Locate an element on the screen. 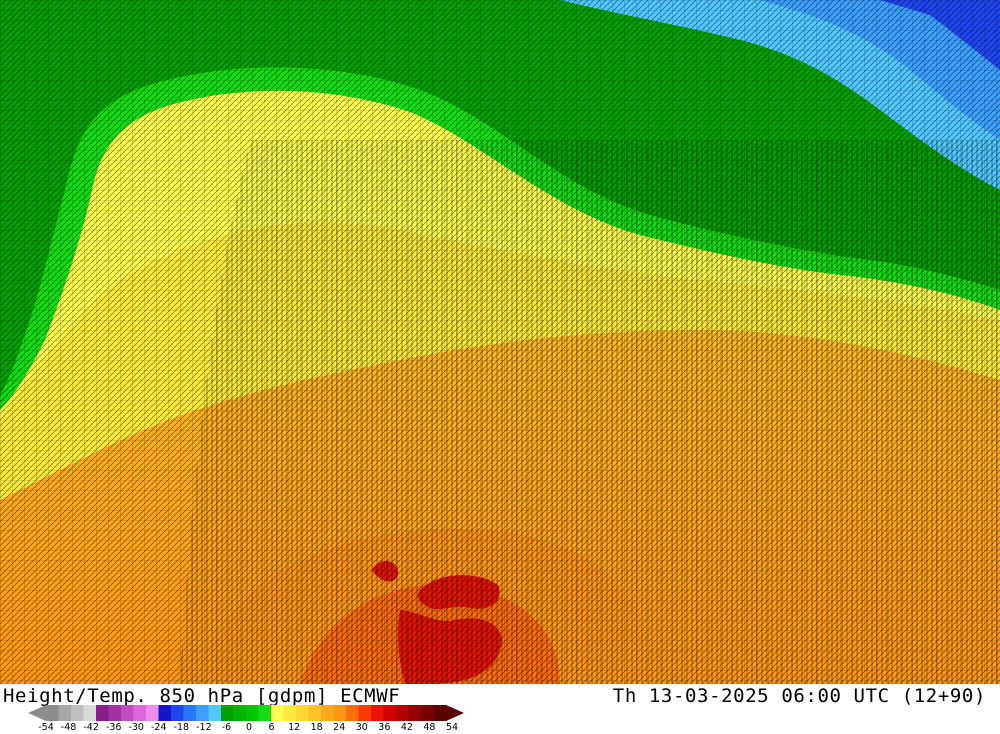  colorbar-tick-label: -48 is located at coordinates (68, 727).